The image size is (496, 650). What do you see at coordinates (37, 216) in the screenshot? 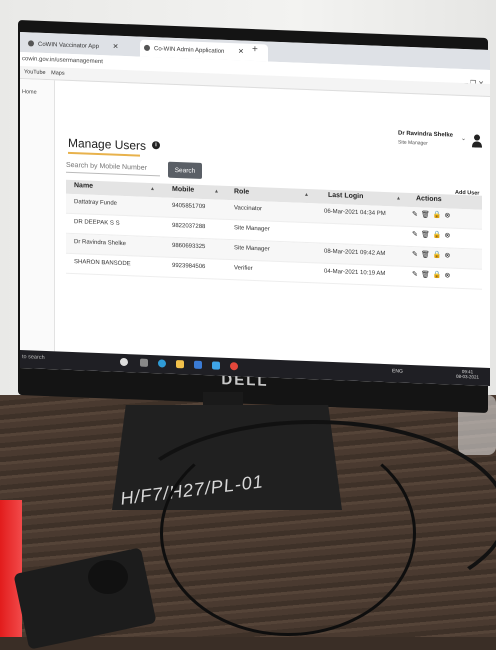
I see `sidebar: Home` at bounding box center [37, 216].